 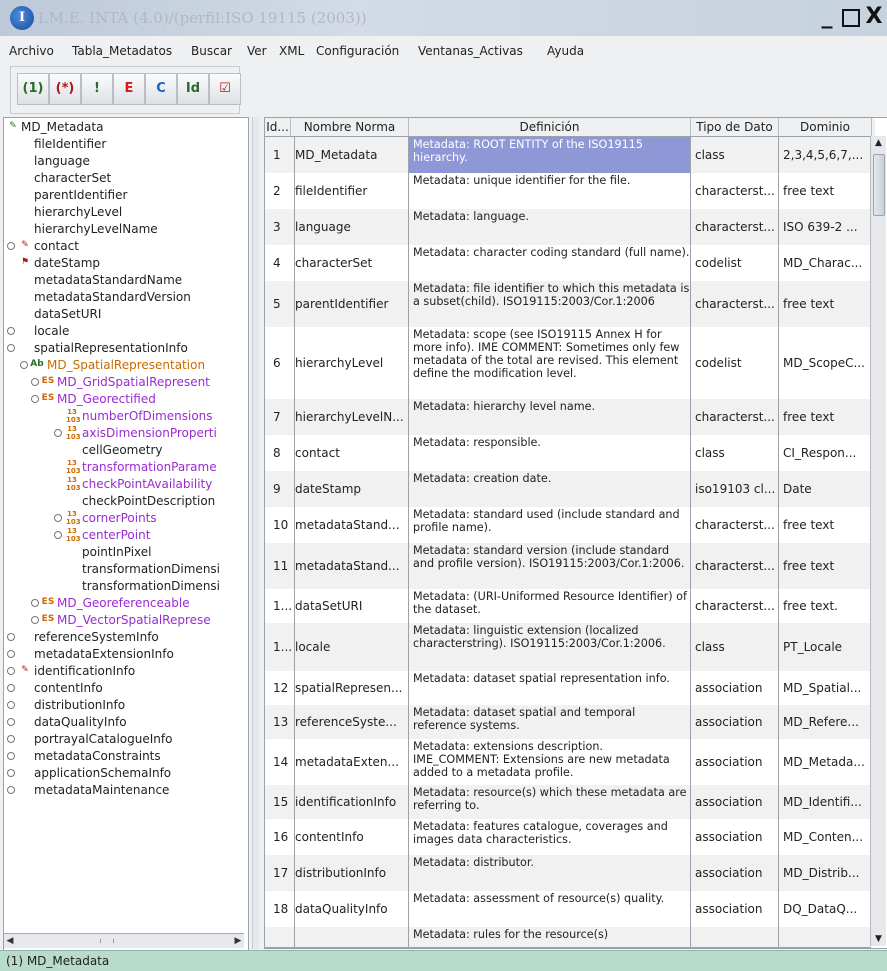 What do you see at coordinates (211, 51) in the screenshot?
I see `menu-buscar: Buscar` at bounding box center [211, 51].